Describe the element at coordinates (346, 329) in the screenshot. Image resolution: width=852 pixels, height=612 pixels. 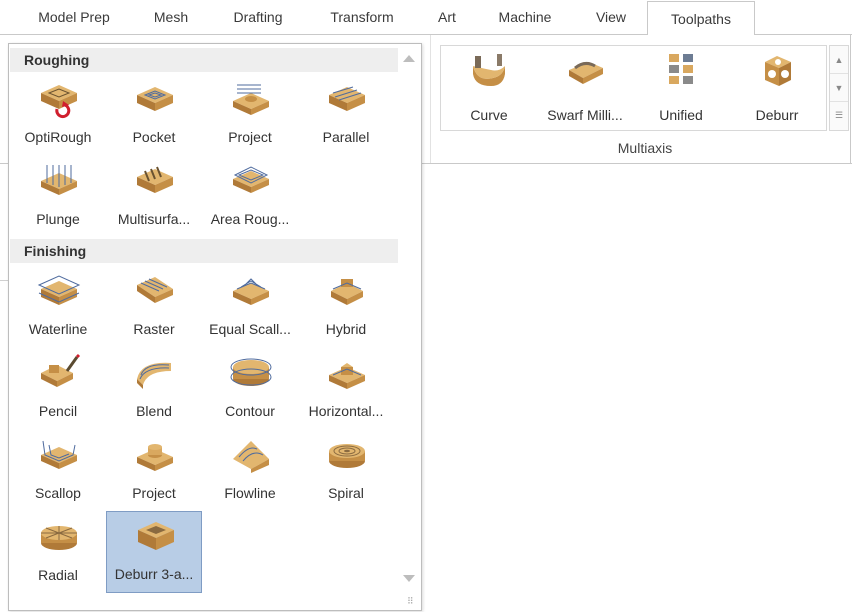
I see `panel-label-hybrid: Hybrid` at that location.